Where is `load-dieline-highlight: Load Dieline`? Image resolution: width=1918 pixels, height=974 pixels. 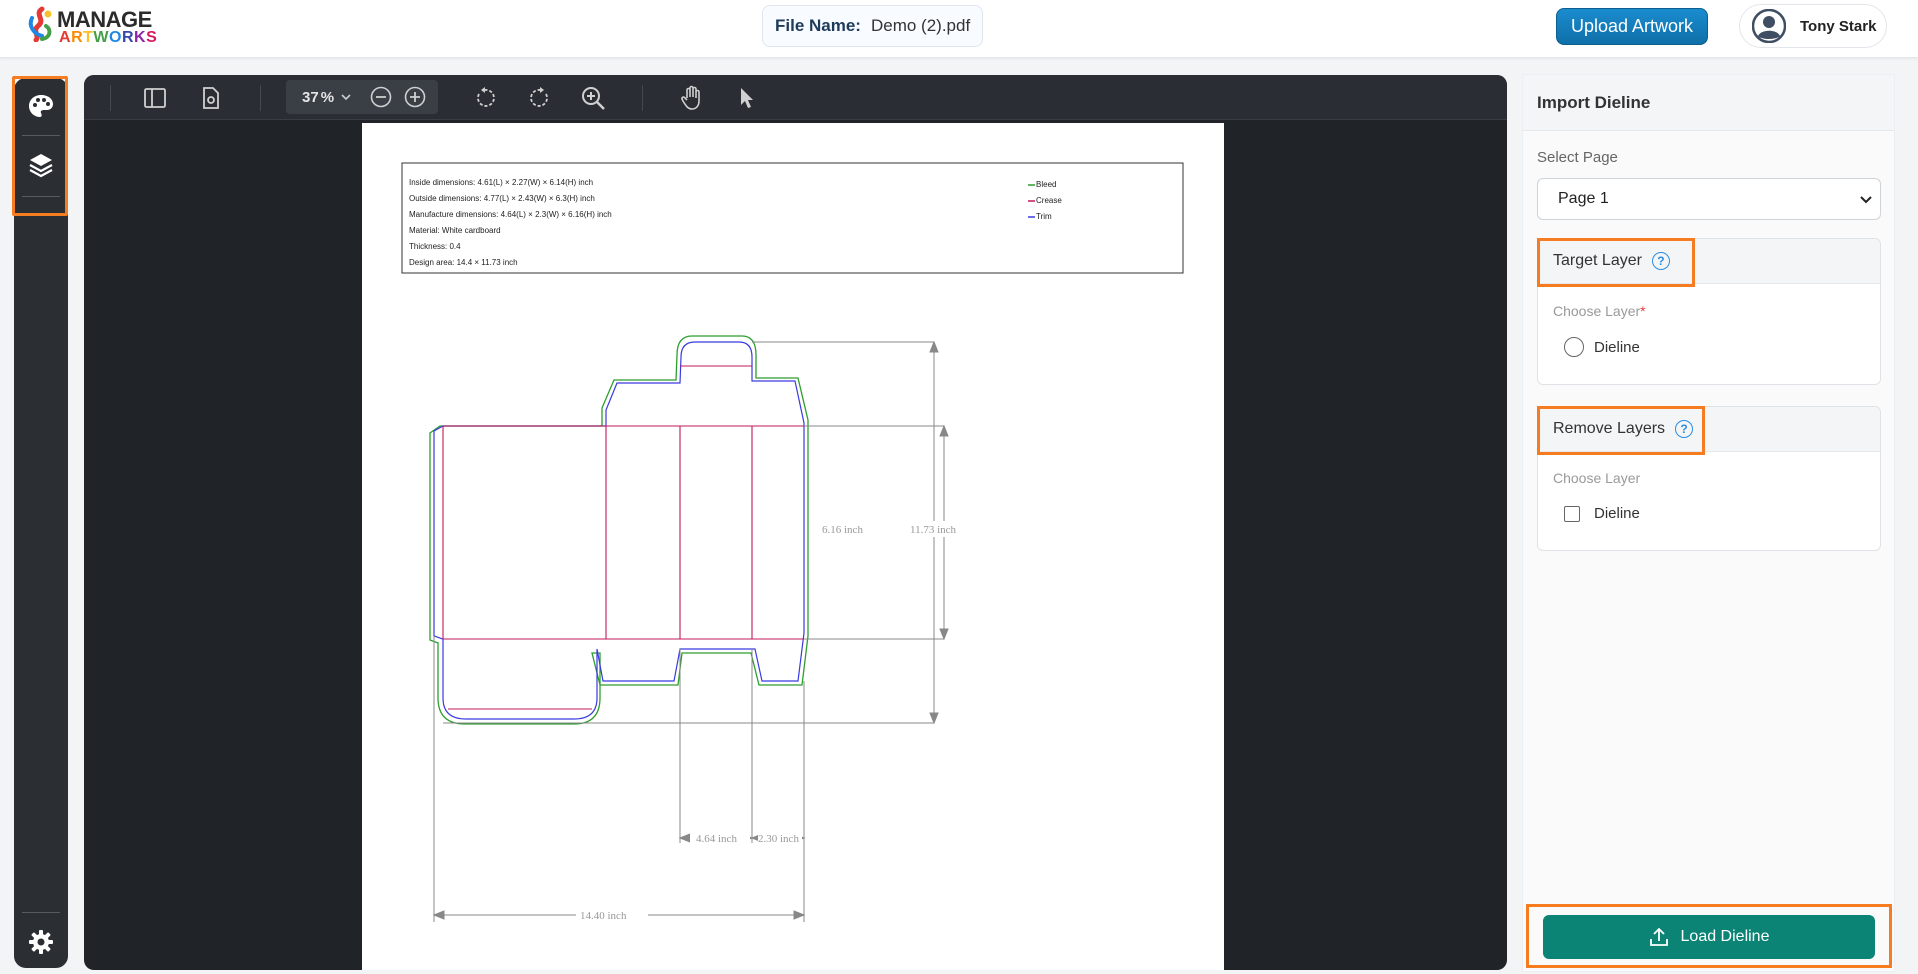
load-dieline-highlight: Load Dieline is located at coordinates (1709, 936).